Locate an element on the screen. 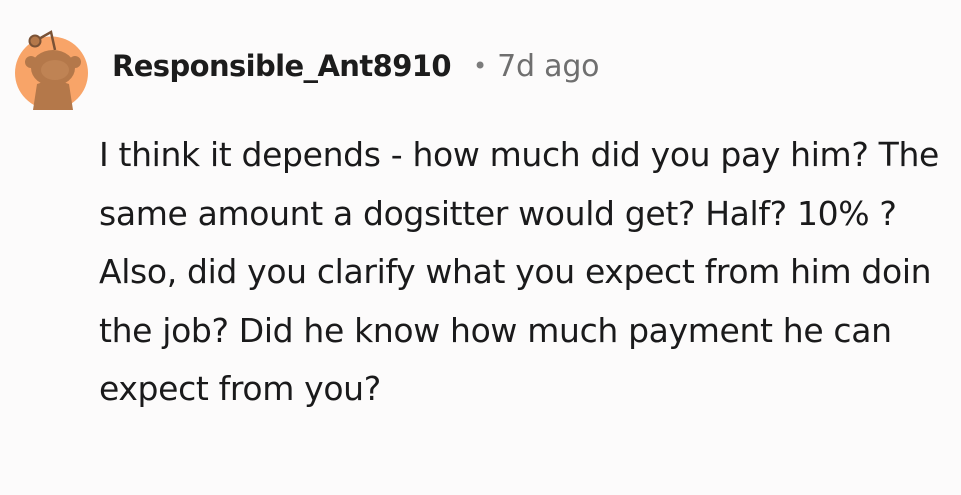 The width and height of the screenshot is (961, 495). reddit-snoo-avatar-icon is located at coordinates (51, 64).